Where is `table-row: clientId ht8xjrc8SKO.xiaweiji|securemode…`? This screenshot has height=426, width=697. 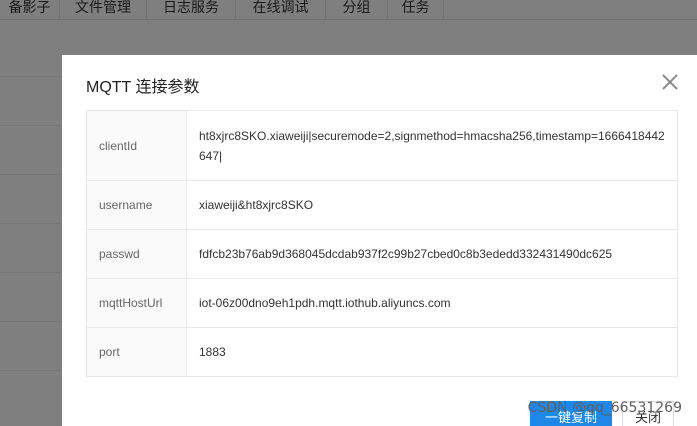 table-row: clientId ht8xjrc8SKO.xiaweiji|securemode… is located at coordinates (382, 145).